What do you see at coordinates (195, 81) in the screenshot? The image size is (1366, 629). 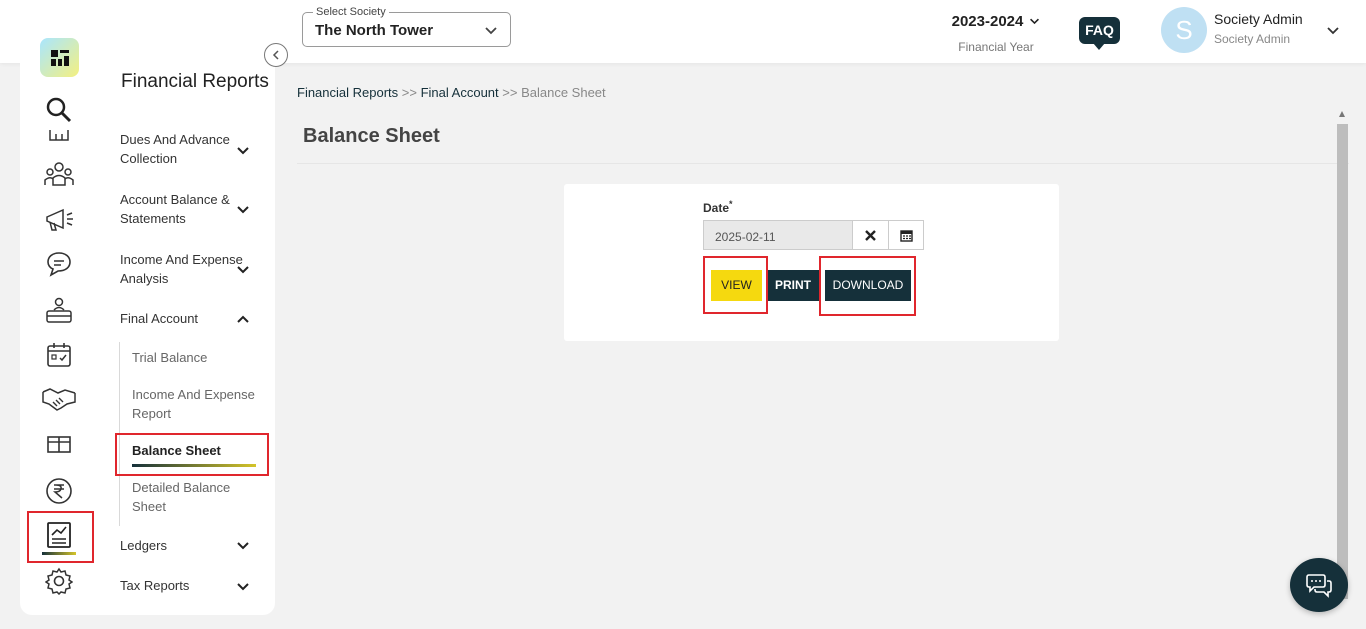 I see `sidebar-title: Financial Reports` at bounding box center [195, 81].